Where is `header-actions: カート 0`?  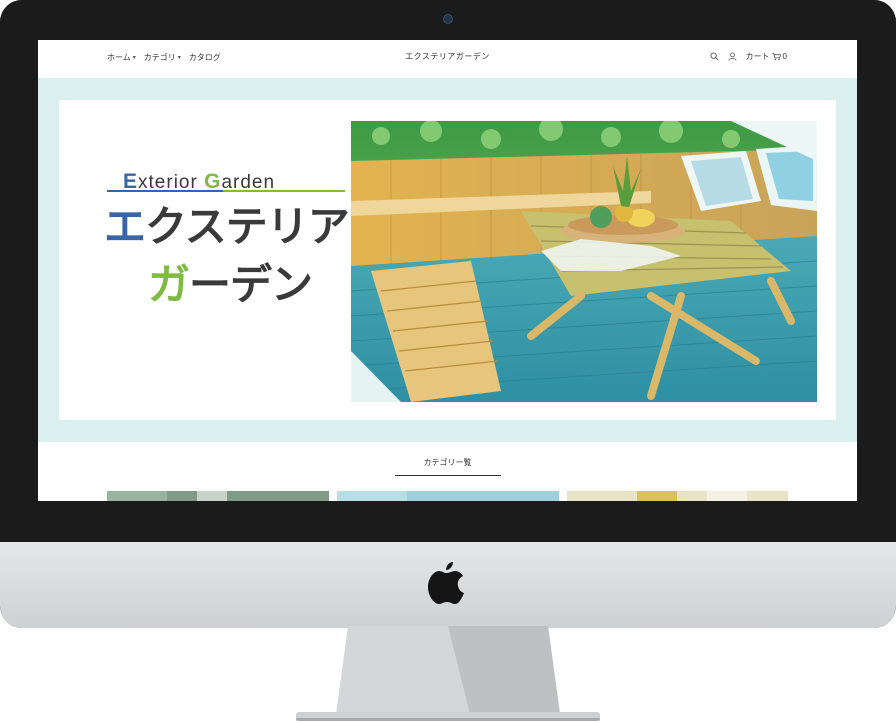
header-actions: カート 0 is located at coordinates (748, 56).